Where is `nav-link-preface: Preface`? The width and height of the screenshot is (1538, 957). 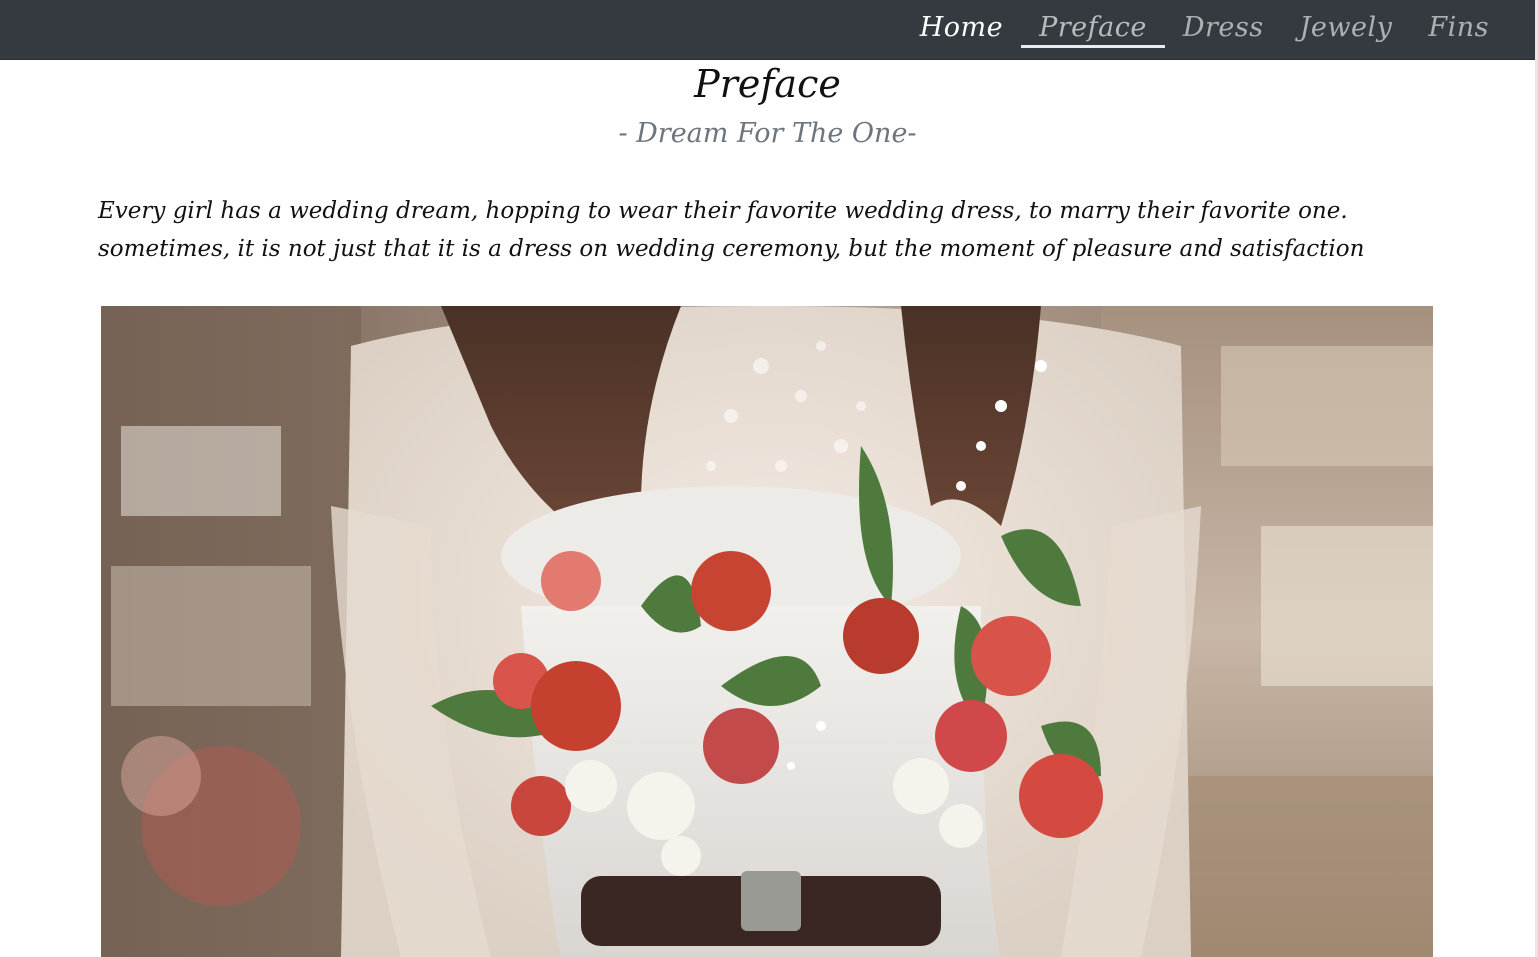 nav-link-preface: Preface is located at coordinates (1093, 29).